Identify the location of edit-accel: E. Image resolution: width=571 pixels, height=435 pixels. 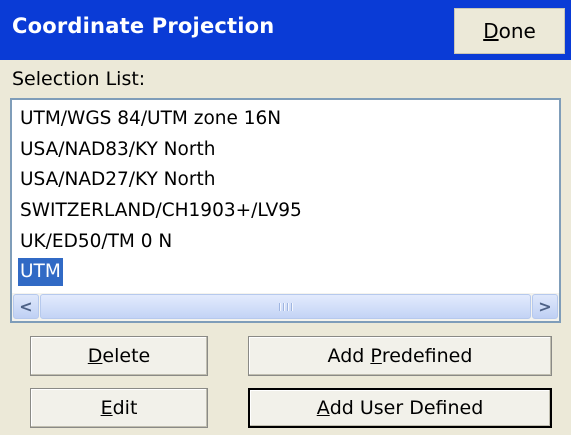
(106, 408).